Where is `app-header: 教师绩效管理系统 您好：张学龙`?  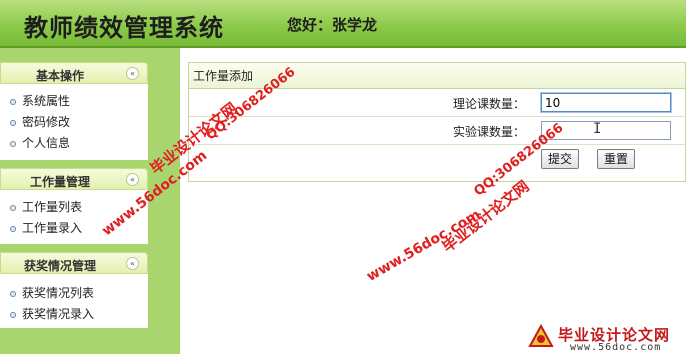 app-header: 教师绩效管理系统 您好：张学龙 is located at coordinates (343, 24).